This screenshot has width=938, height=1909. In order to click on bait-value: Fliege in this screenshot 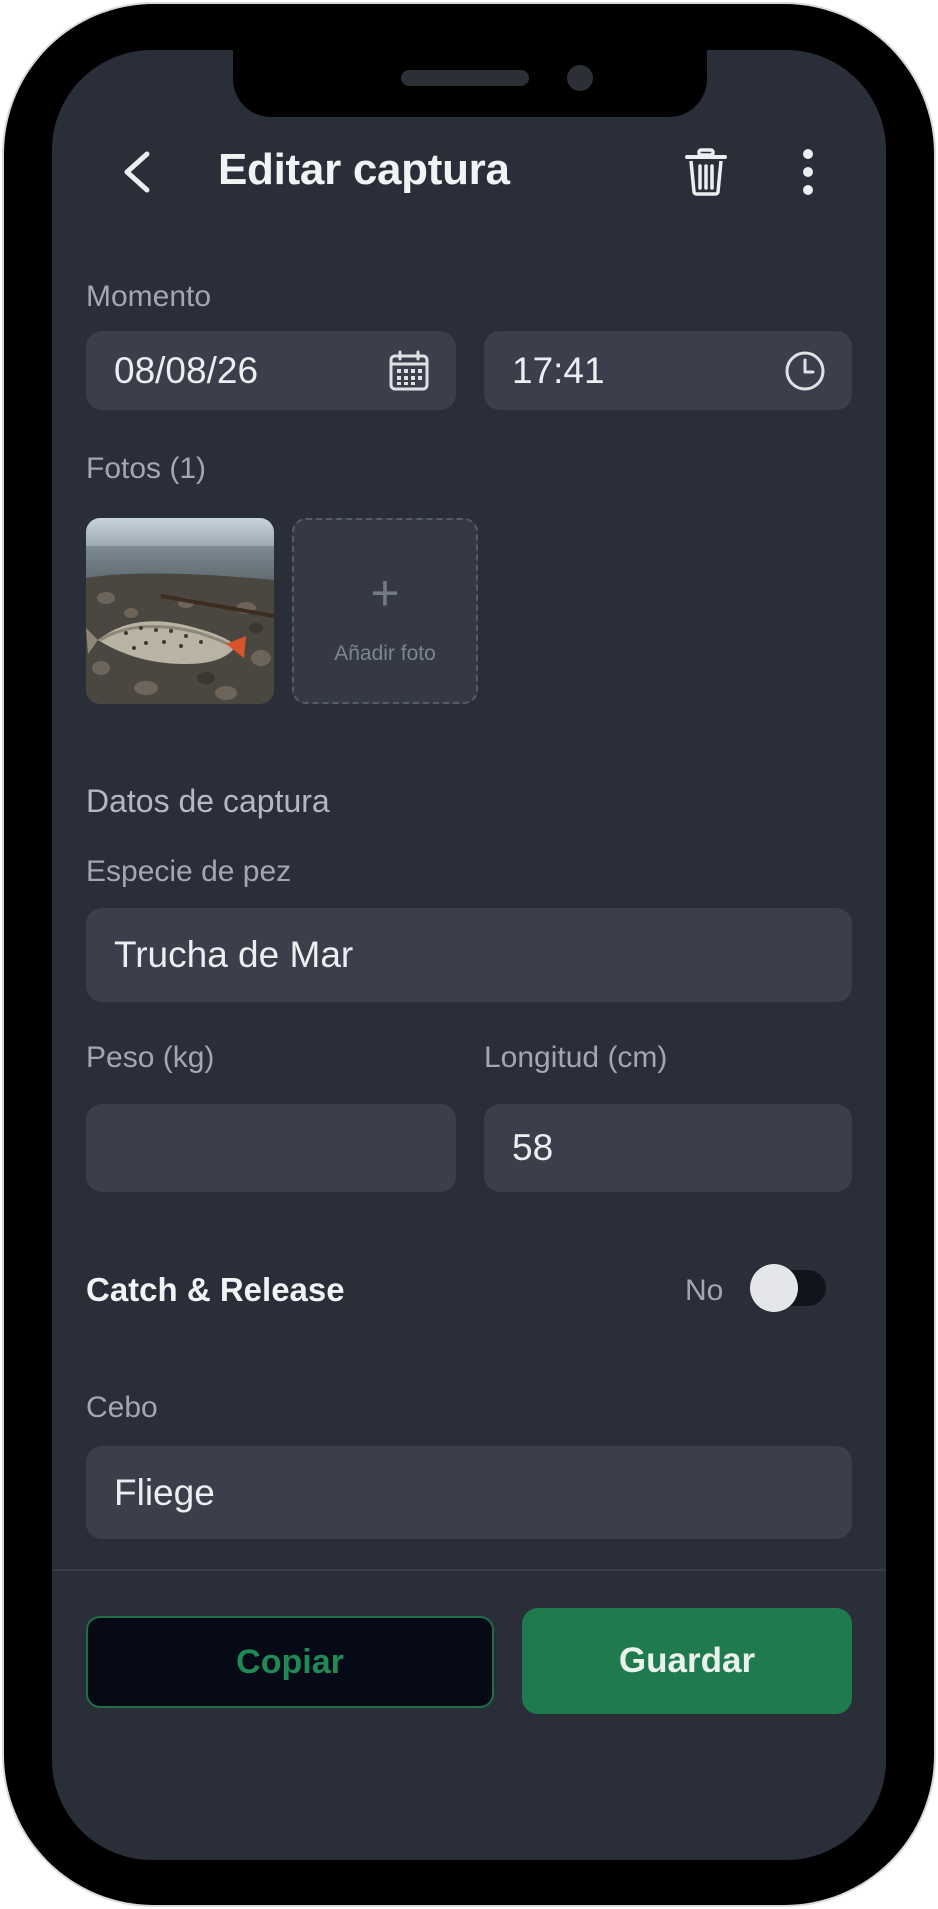, I will do `click(164, 1492)`.